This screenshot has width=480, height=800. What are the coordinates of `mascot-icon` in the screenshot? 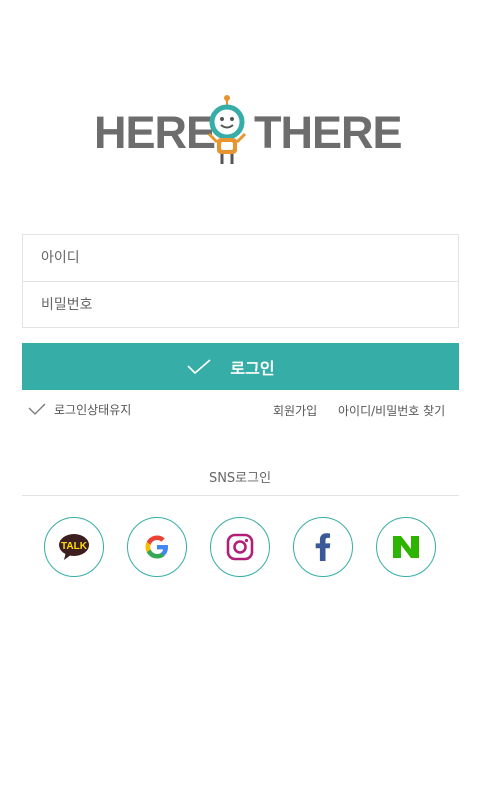 It's located at (227, 129).